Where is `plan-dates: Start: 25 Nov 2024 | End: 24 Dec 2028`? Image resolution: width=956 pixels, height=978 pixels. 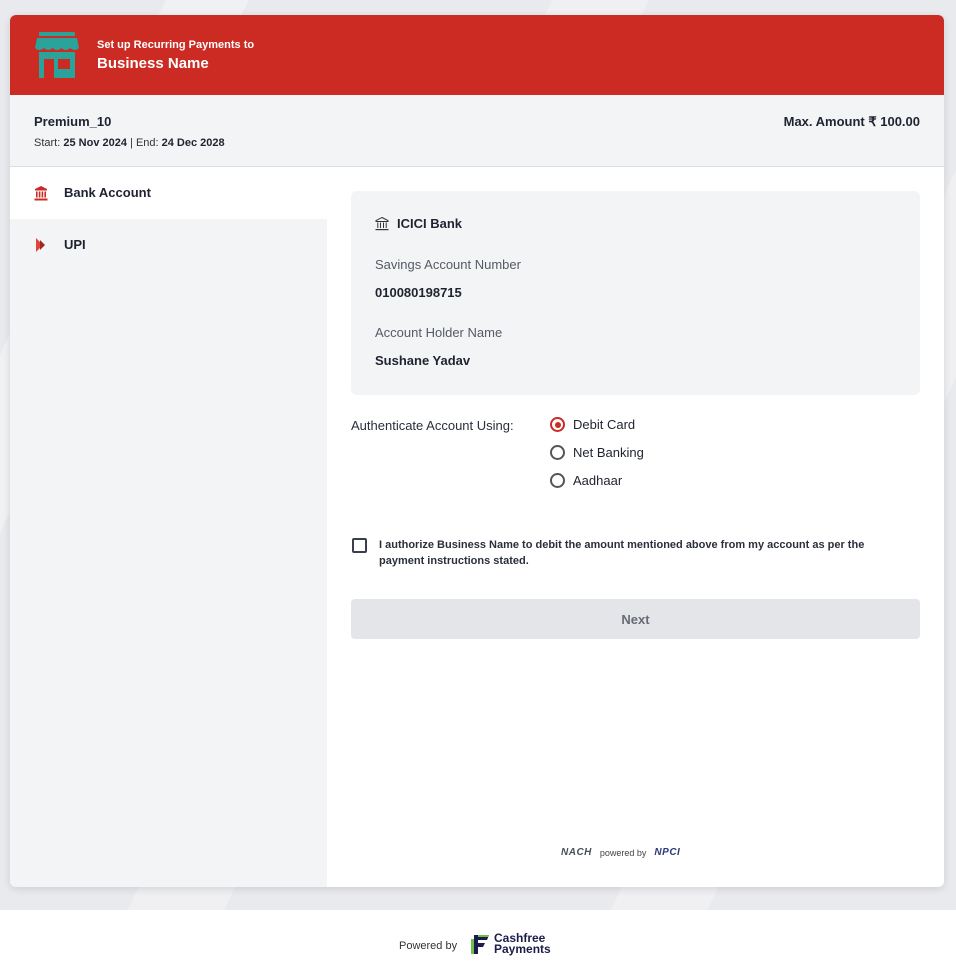 plan-dates: Start: 25 Nov 2024 | End: 24 Dec 2028 is located at coordinates (129, 143).